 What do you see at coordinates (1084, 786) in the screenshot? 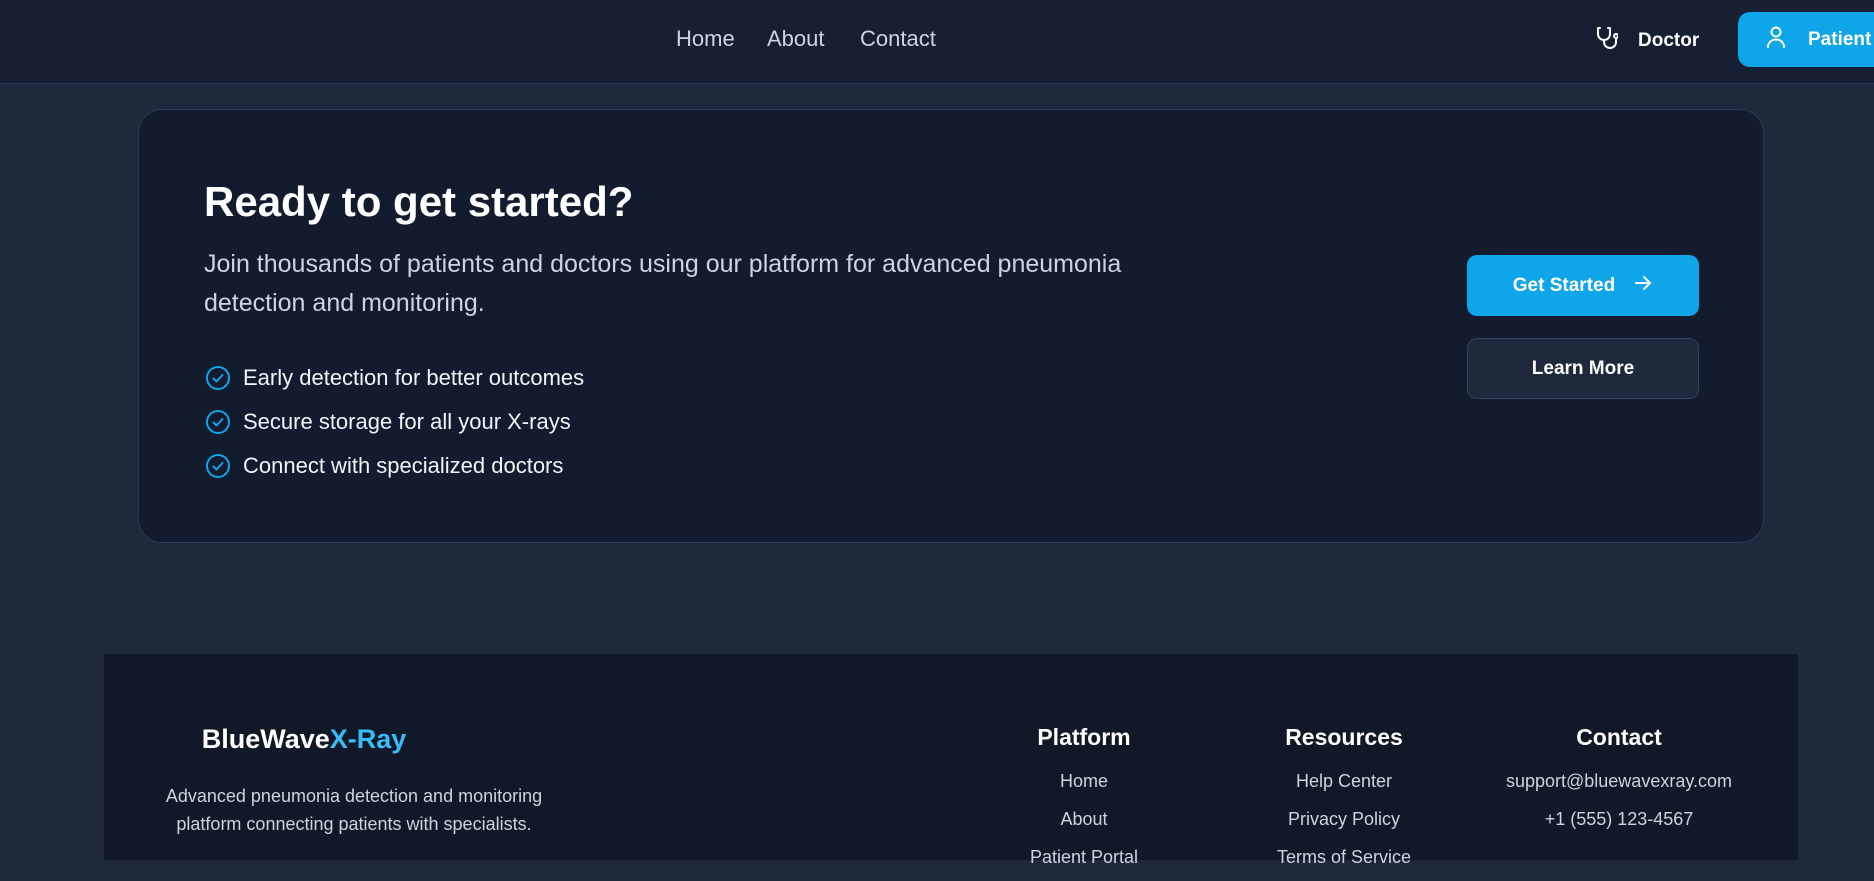
I see `footer-link-home: Home` at bounding box center [1084, 786].